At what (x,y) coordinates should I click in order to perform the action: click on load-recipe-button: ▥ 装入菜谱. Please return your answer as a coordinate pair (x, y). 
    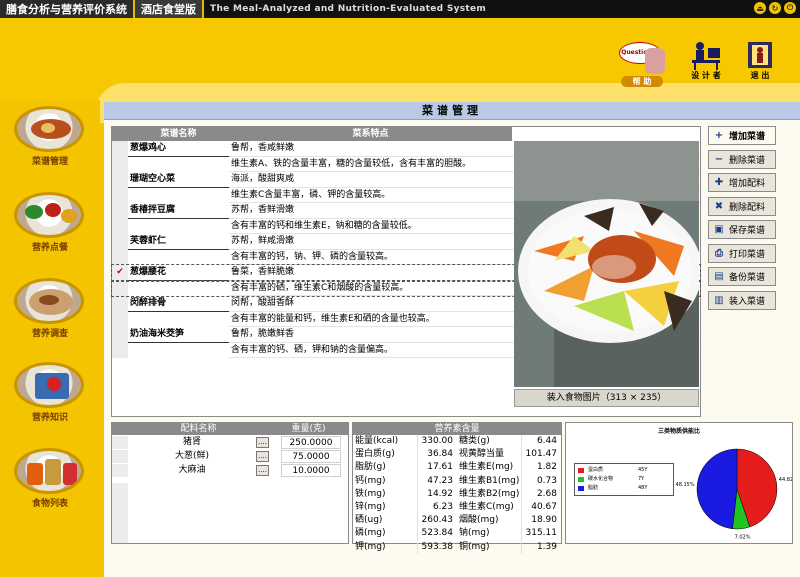
    Looking at the image, I should click on (742, 300).